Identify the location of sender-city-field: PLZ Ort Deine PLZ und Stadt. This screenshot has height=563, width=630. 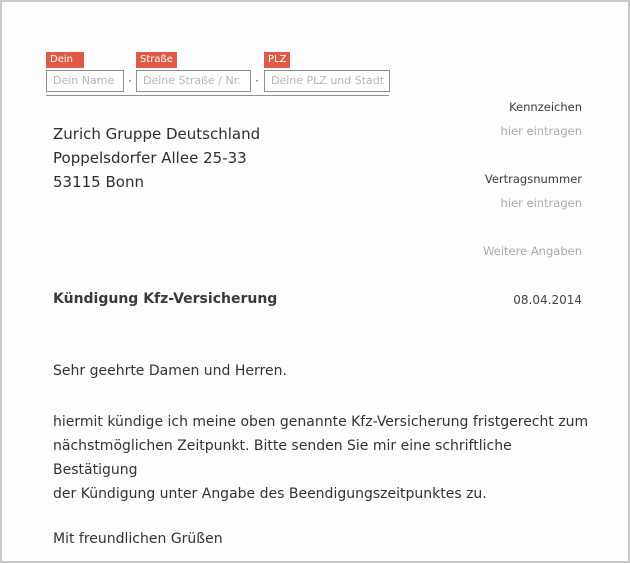
(327, 72).